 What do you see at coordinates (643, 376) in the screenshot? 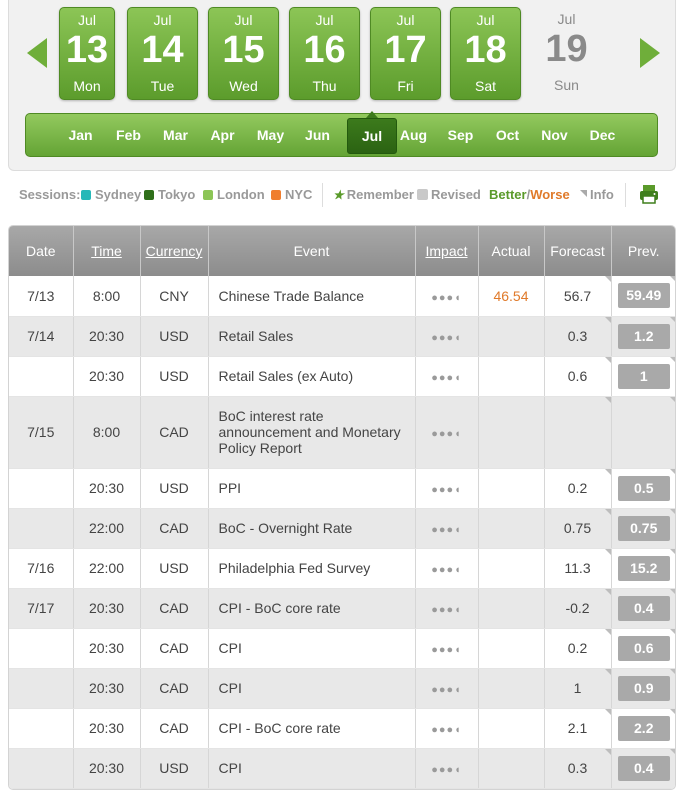
I see `prev-value-badge: 1` at bounding box center [643, 376].